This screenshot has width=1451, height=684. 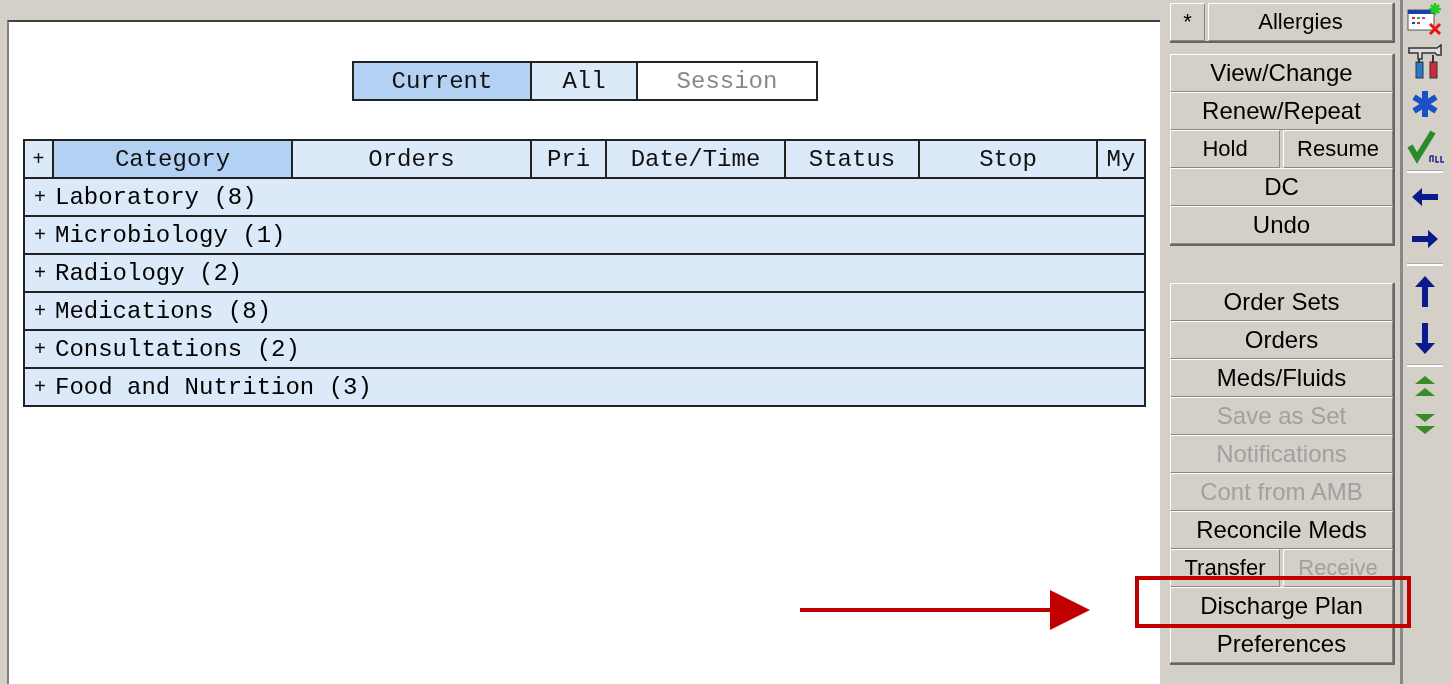 I want to click on action-button: Allergies, so click(x=1300, y=22).